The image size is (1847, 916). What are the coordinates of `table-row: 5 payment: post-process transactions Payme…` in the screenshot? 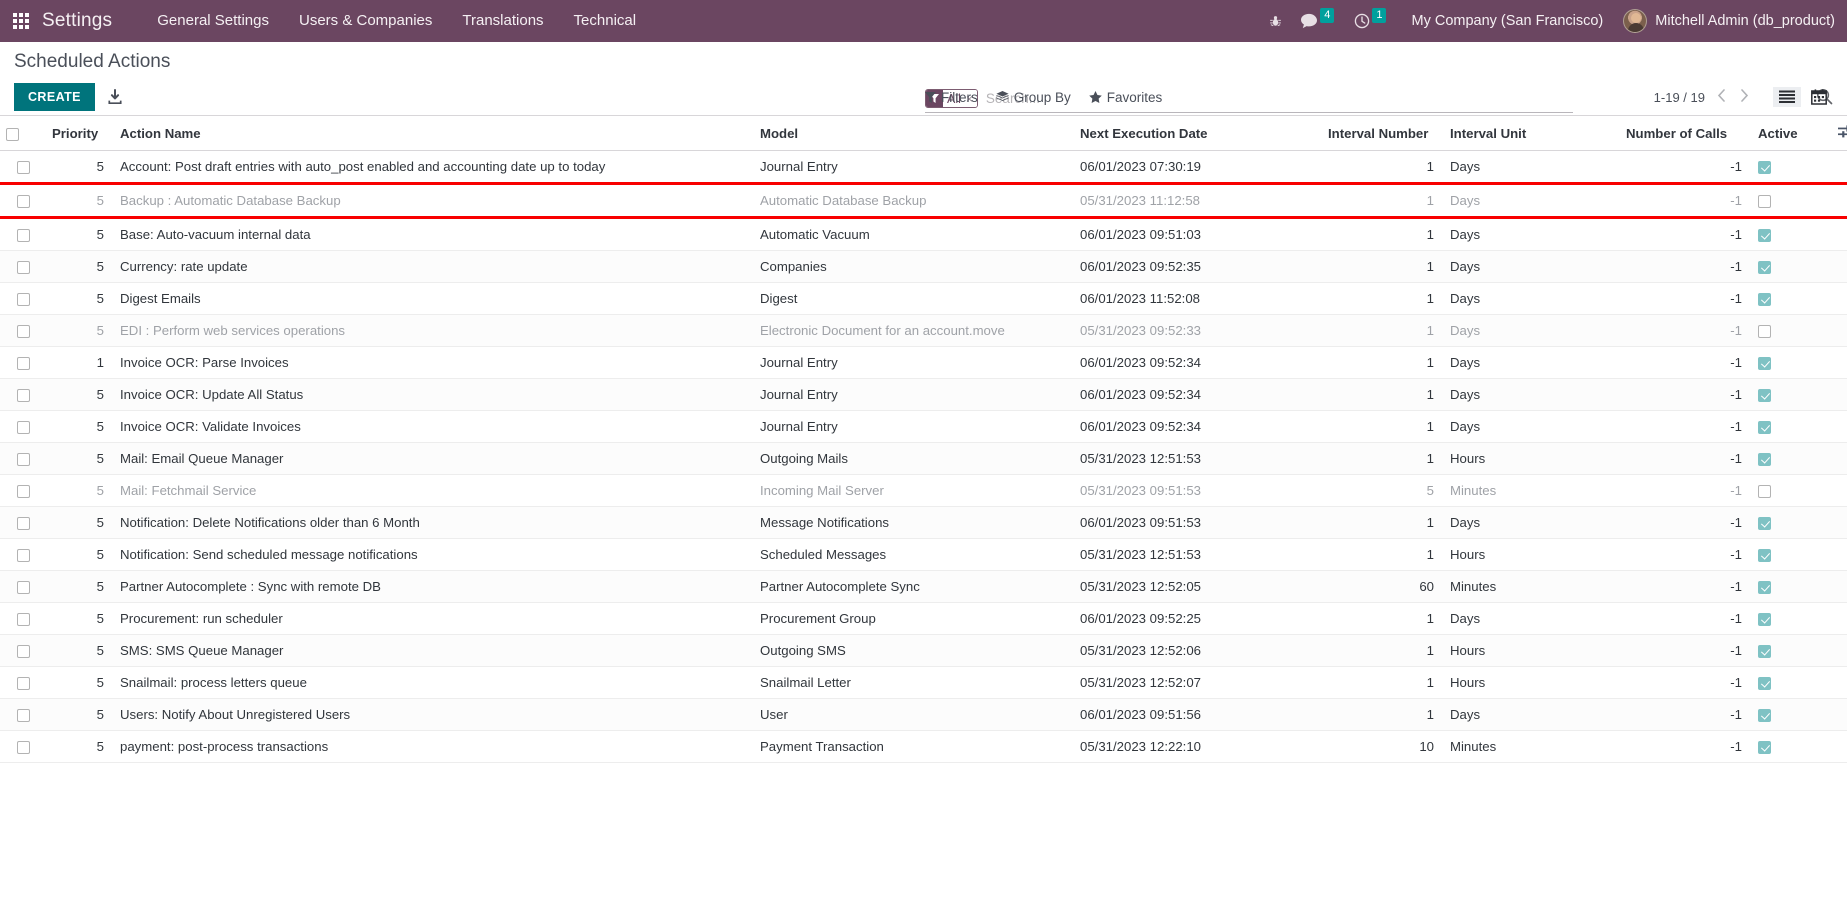 It's located at (923, 747).